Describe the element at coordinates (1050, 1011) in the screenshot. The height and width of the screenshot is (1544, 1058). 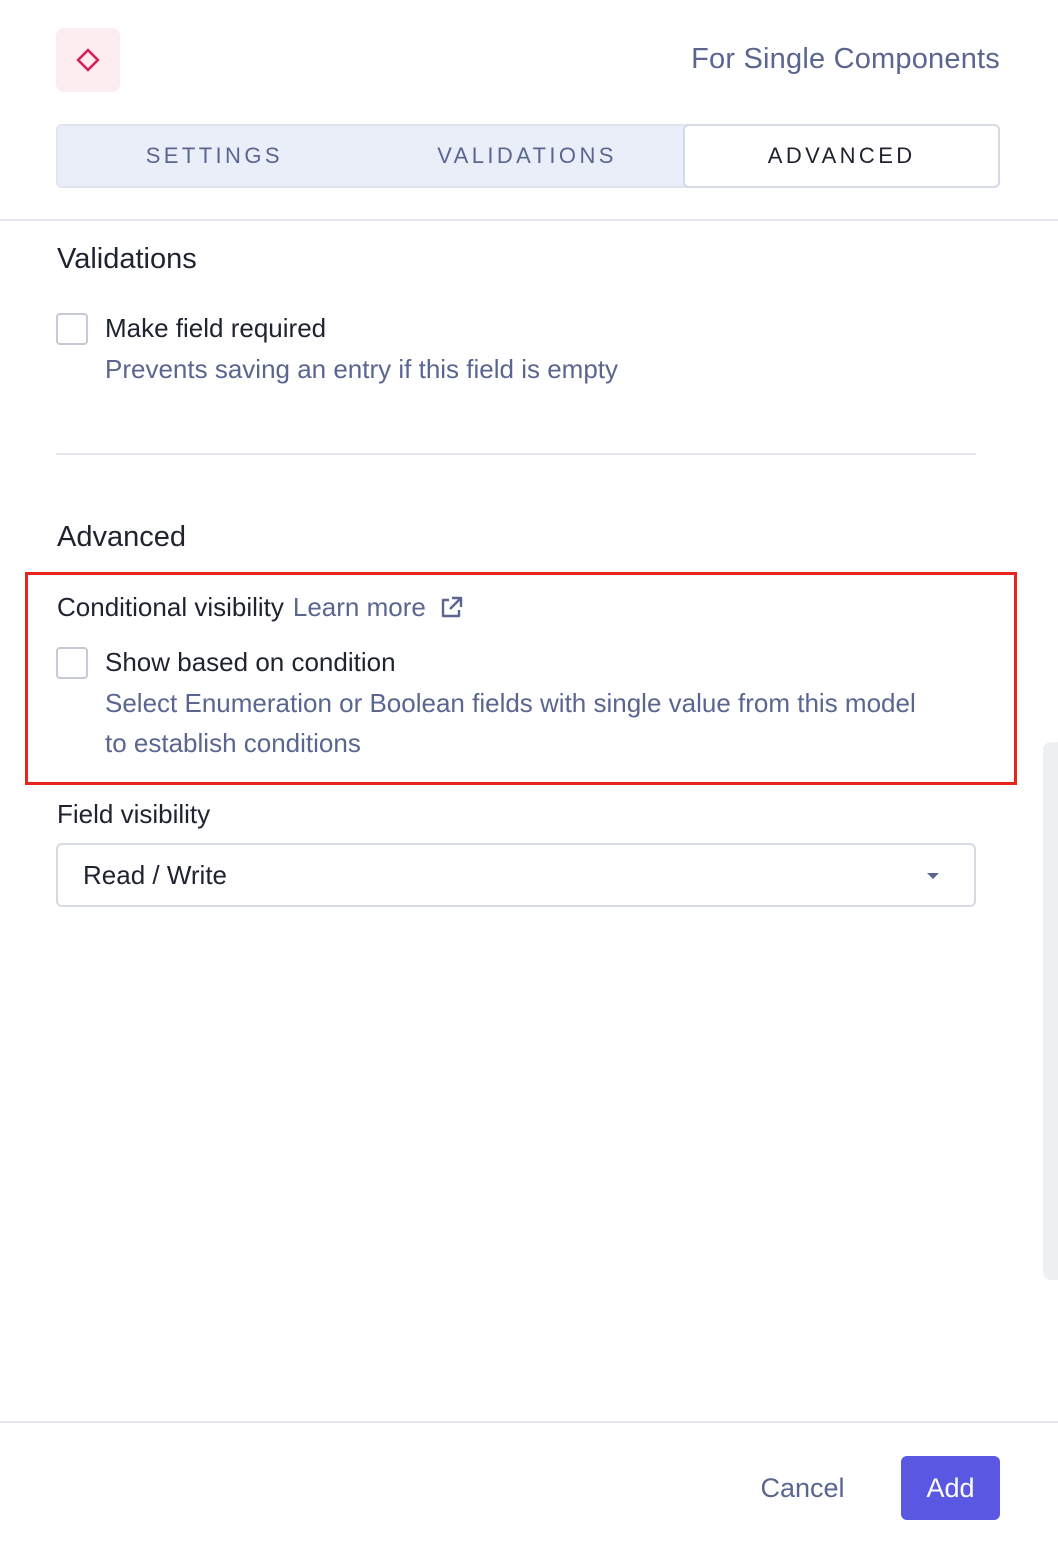
I see `scrollbar` at that location.